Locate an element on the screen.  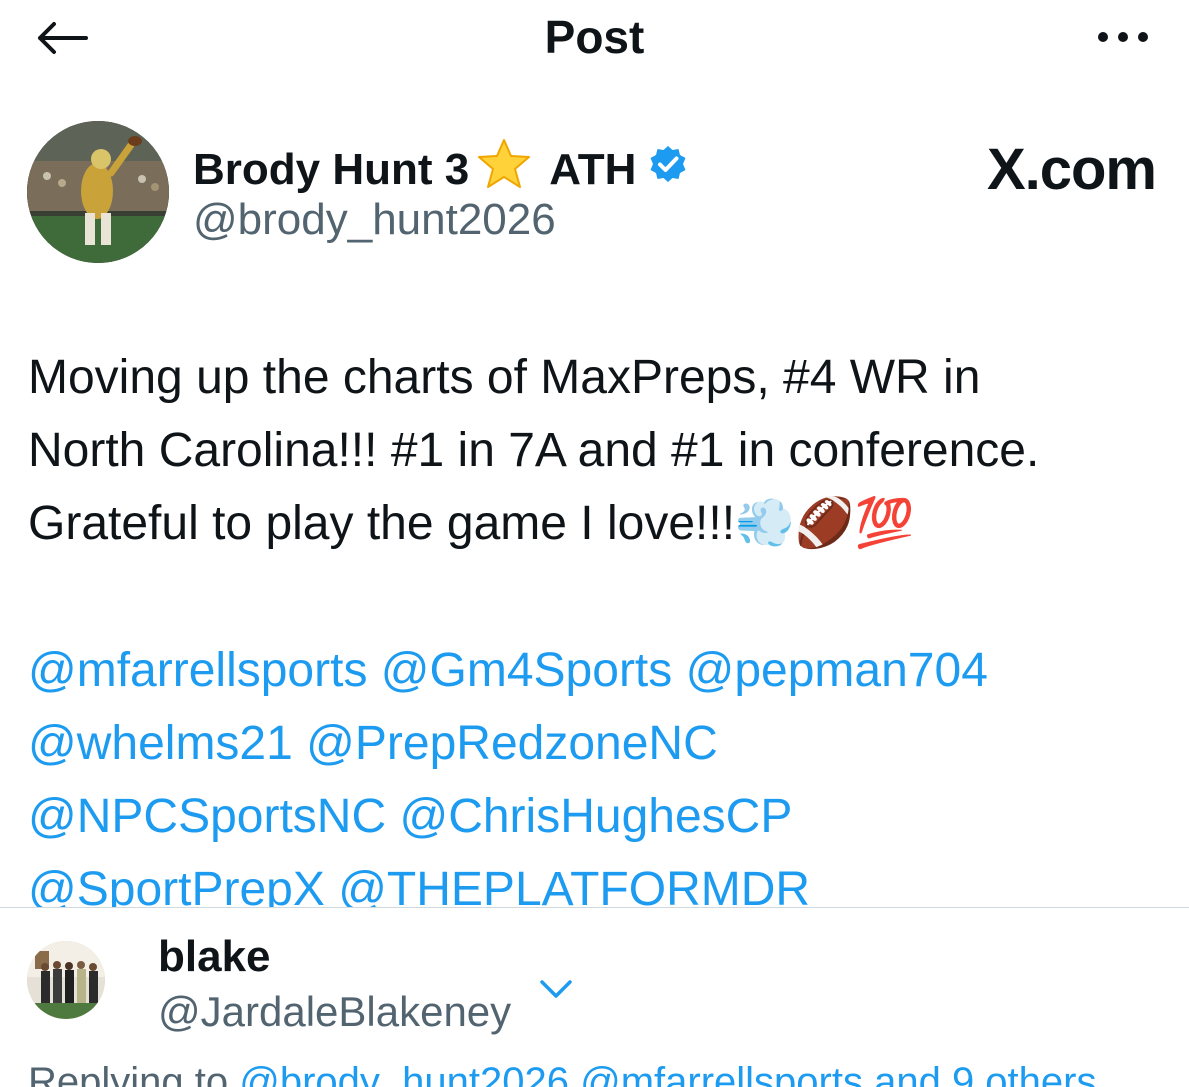
author-avatar is located at coordinates (98, 192).